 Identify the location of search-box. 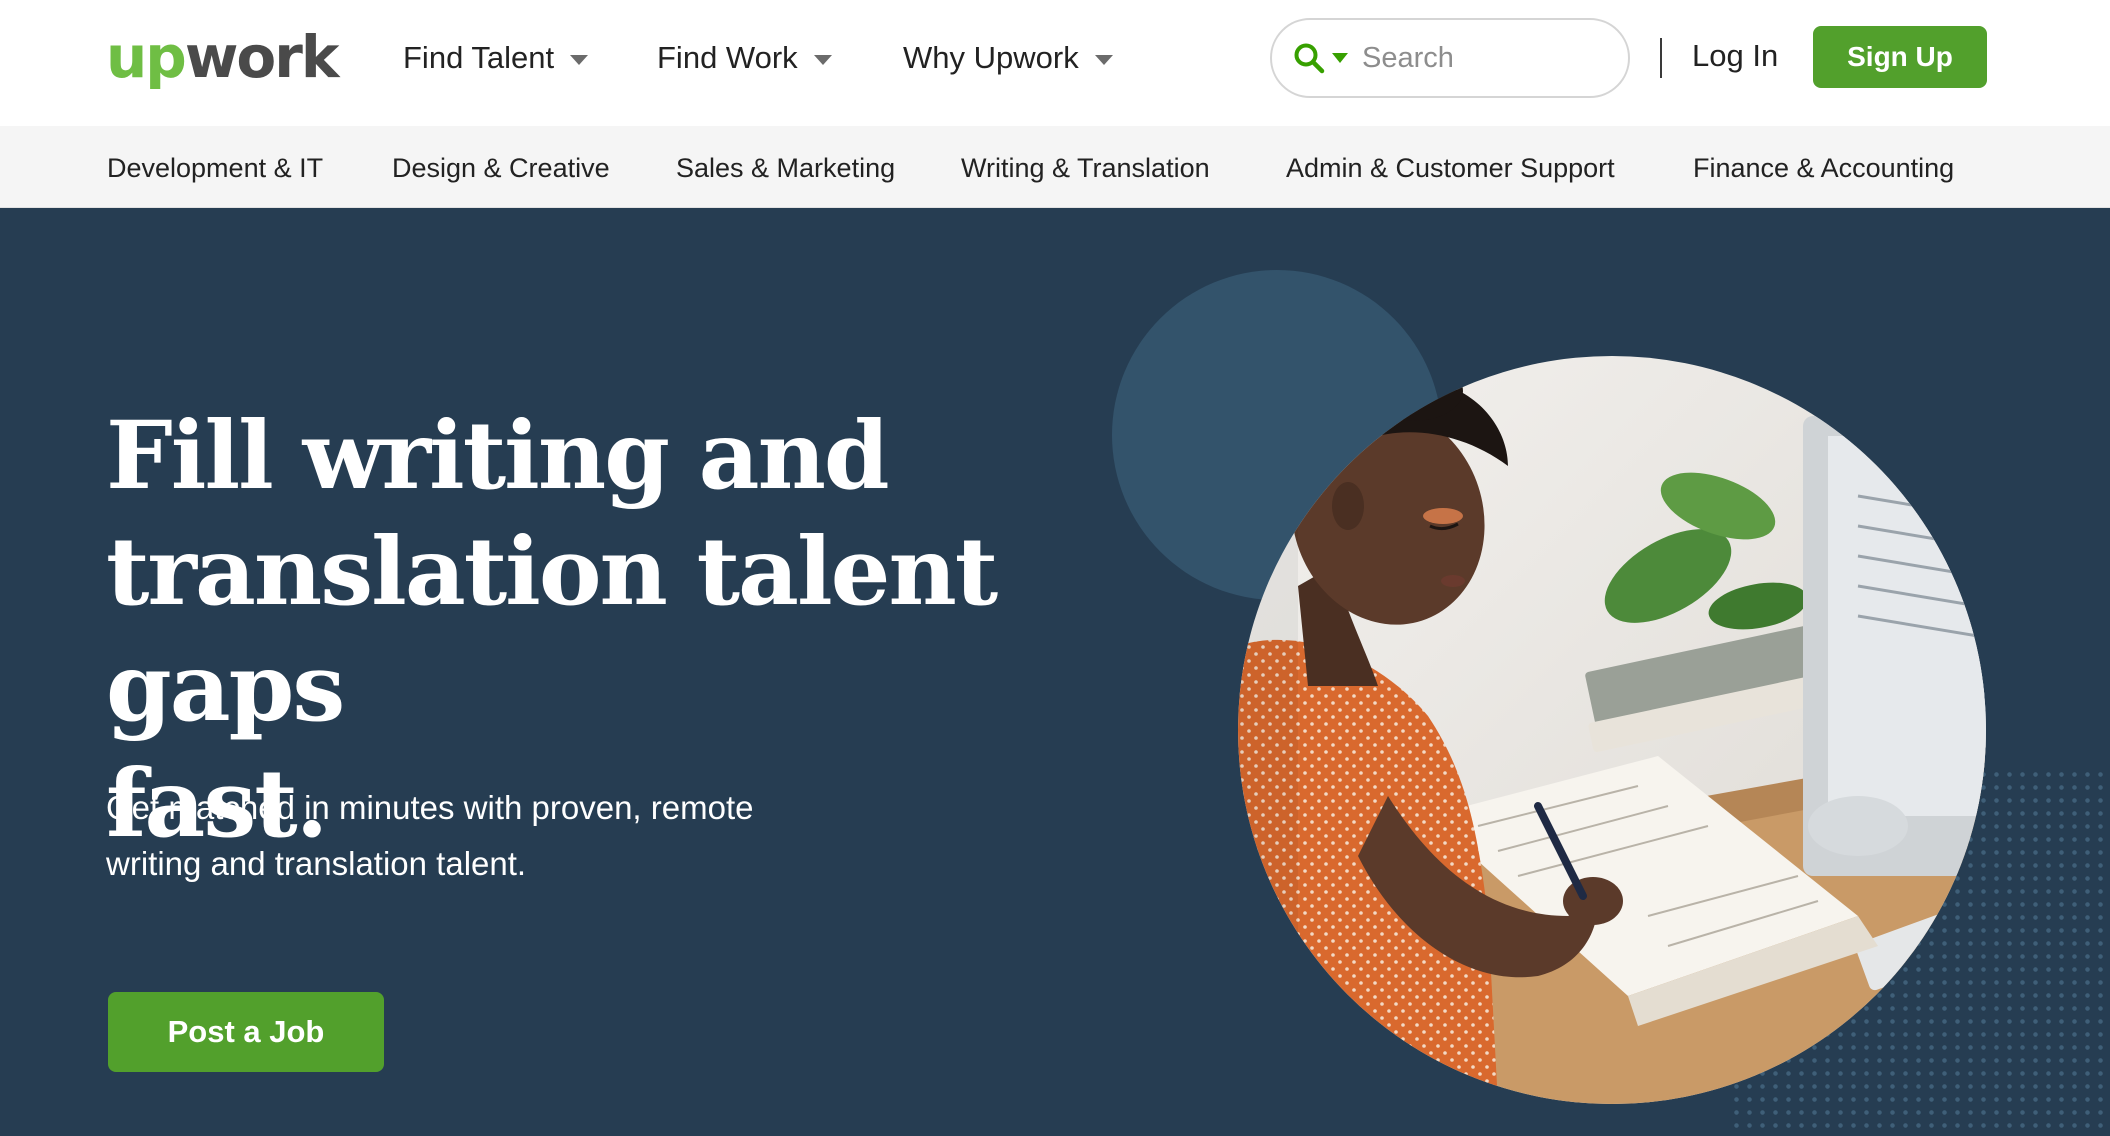
(1450, 58).